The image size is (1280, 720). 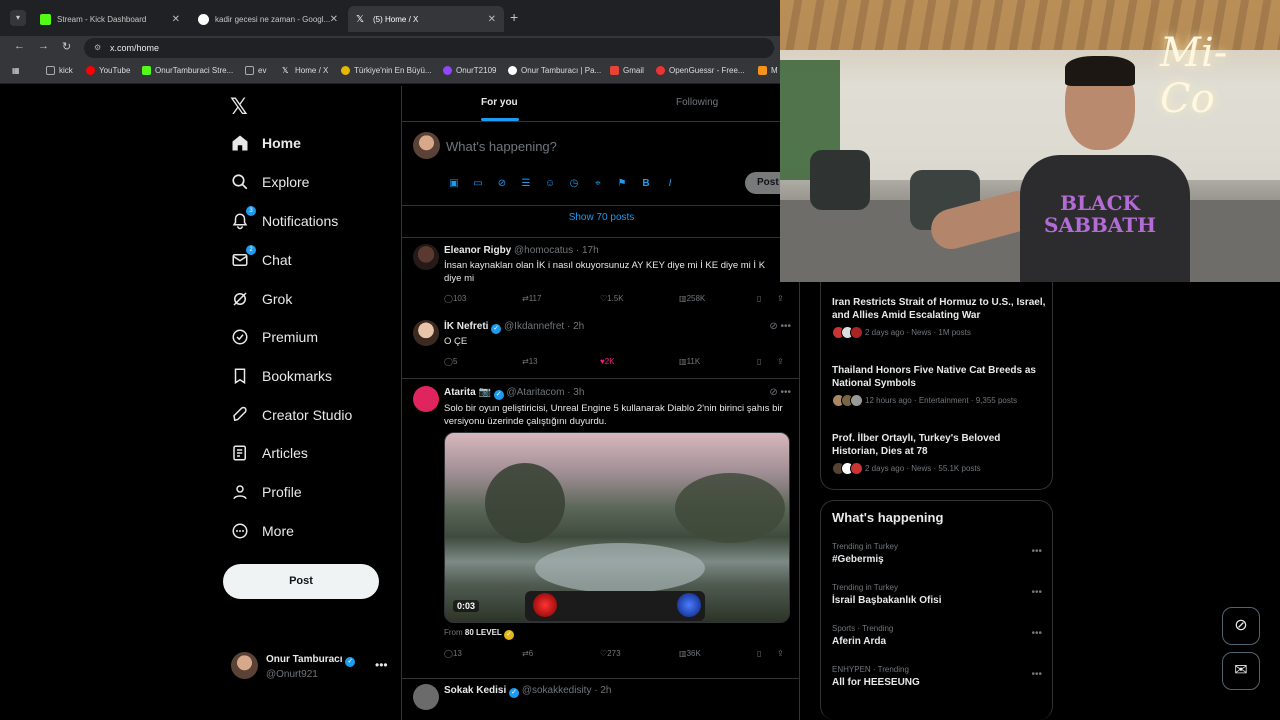 What do you see at coordinates (262, 531) in the screenshot?
I see `nav-more: More` at bounding box center [262, 531].